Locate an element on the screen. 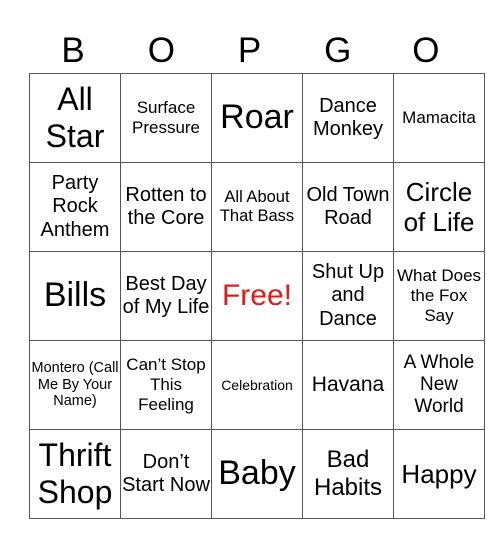  bingo-cell: Dance Monkey is located at coordinates (348, 118).